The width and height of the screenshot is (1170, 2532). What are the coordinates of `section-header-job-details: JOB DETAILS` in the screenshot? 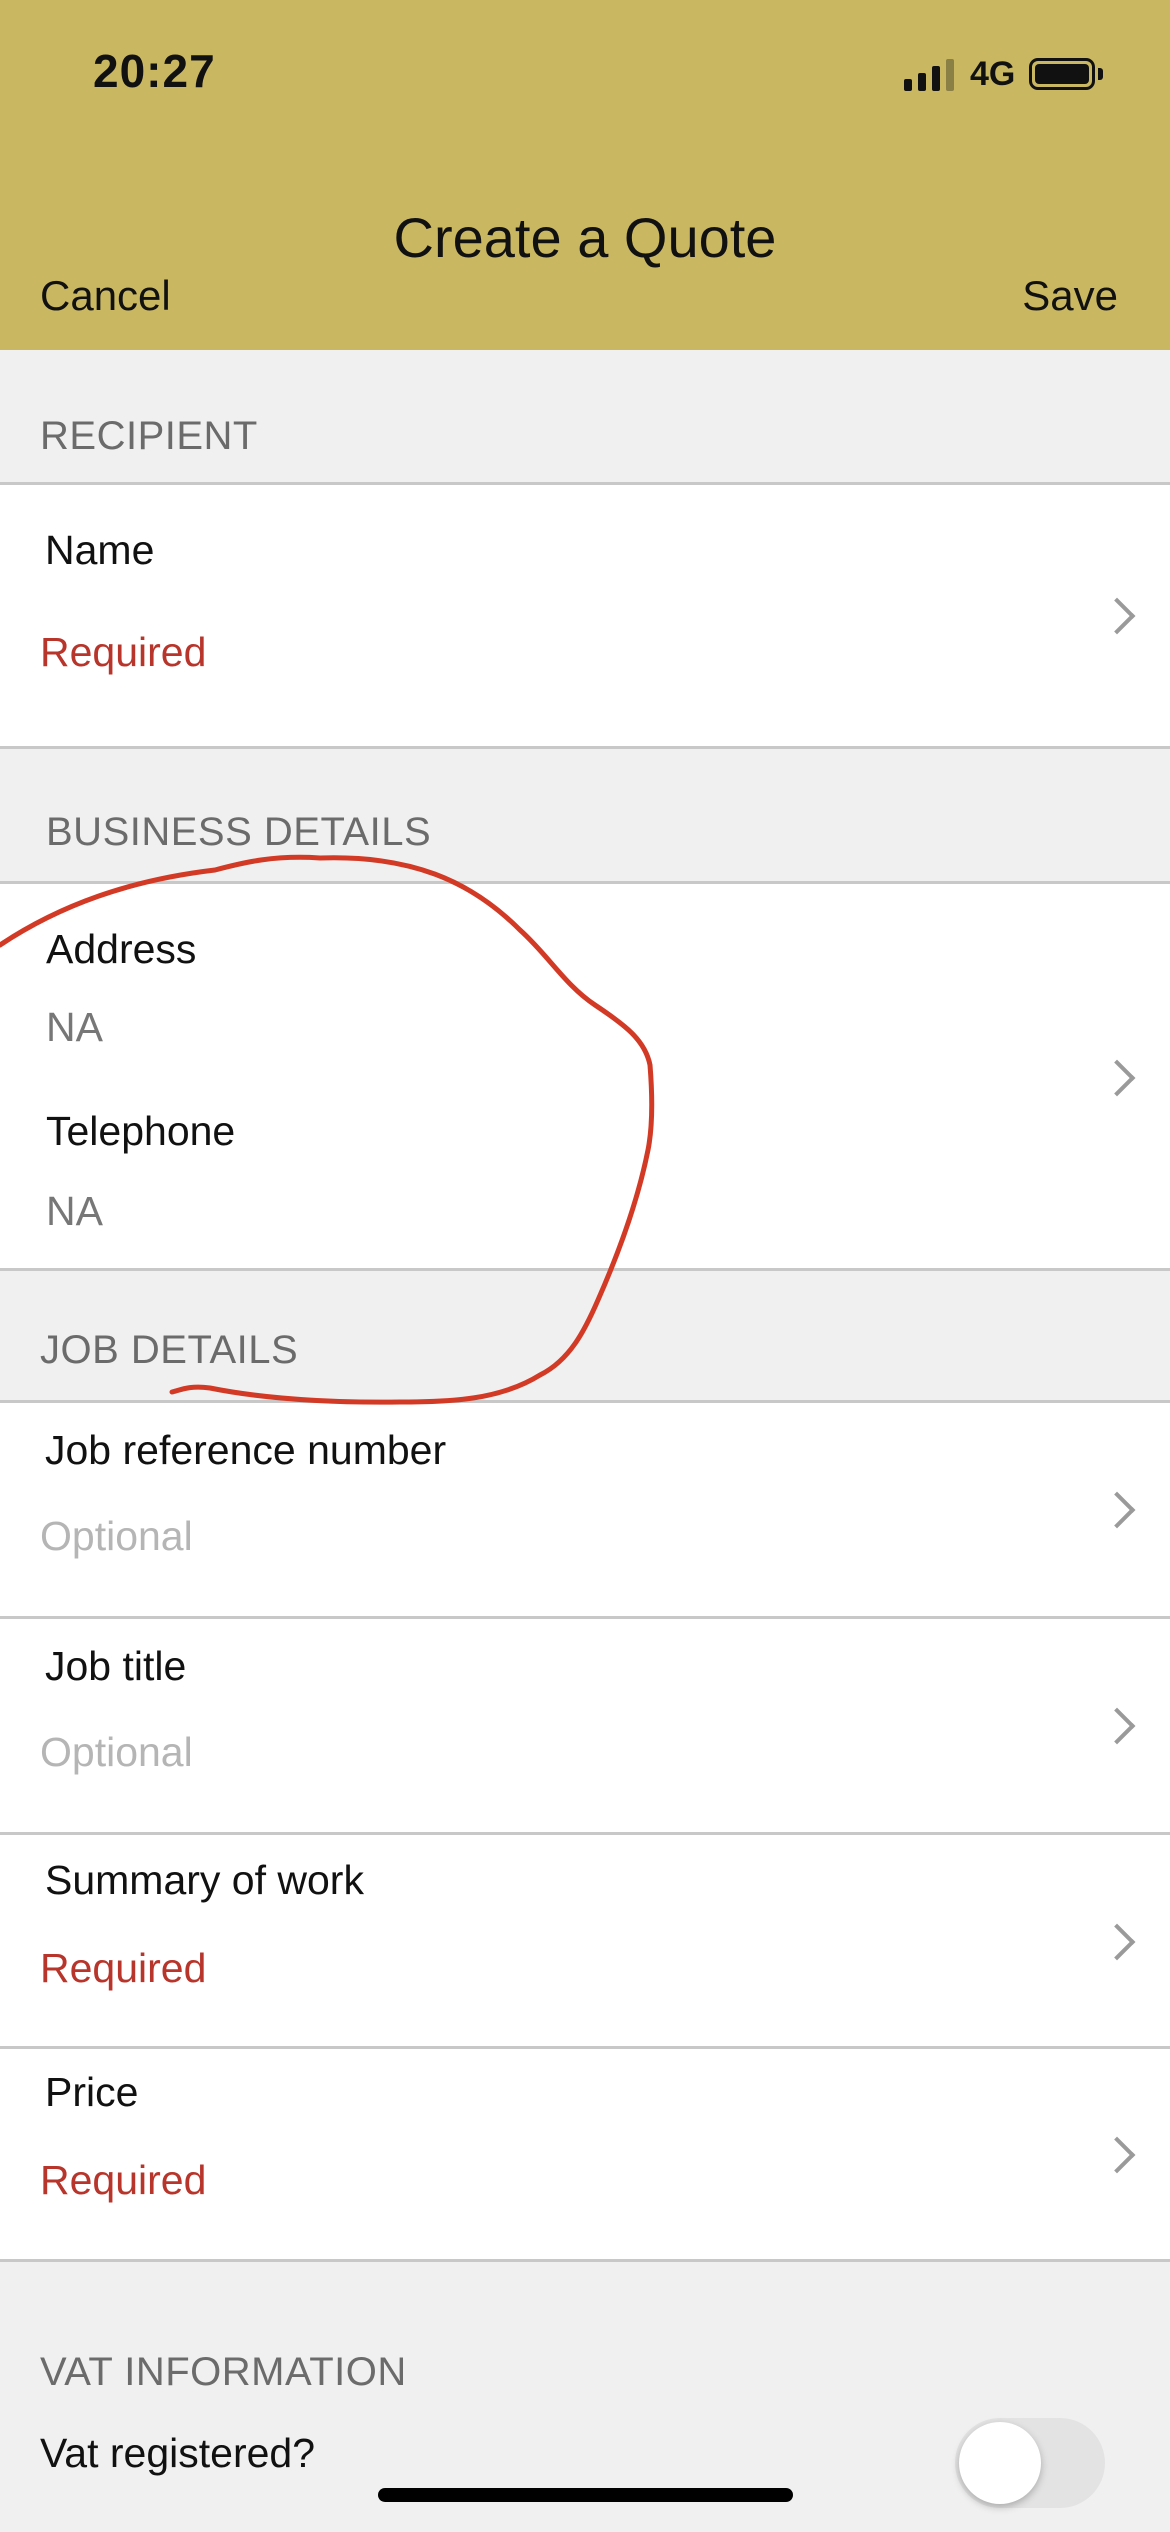 It's located at (169, 1350).